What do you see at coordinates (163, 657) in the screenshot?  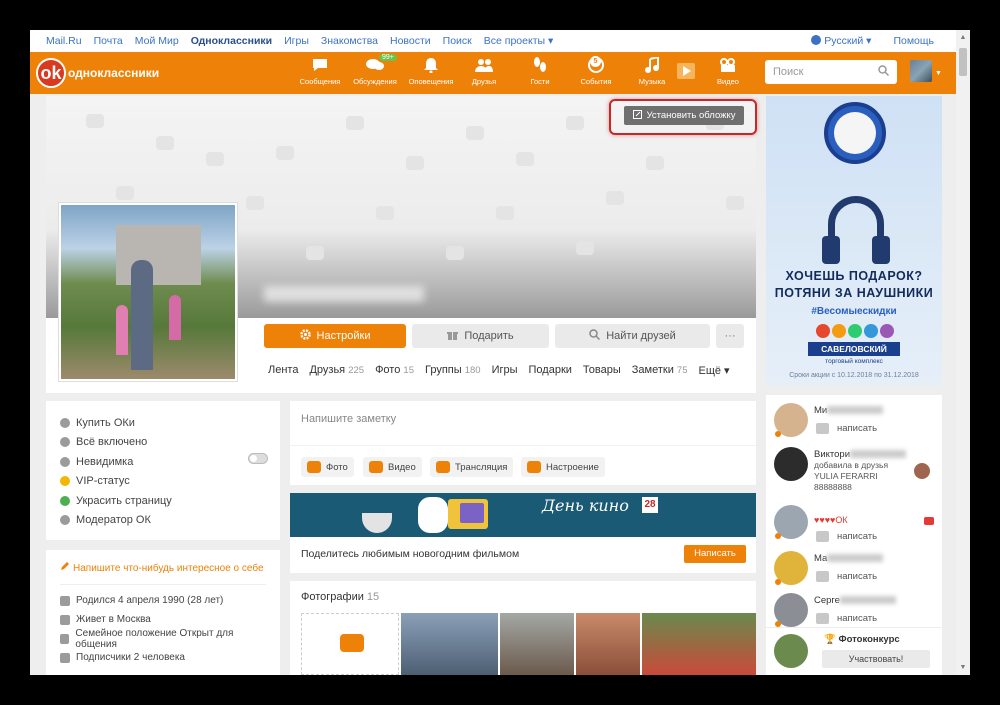 I see `about-subscribers: Подписчики 2 человека` at bounding box center [163, 657].